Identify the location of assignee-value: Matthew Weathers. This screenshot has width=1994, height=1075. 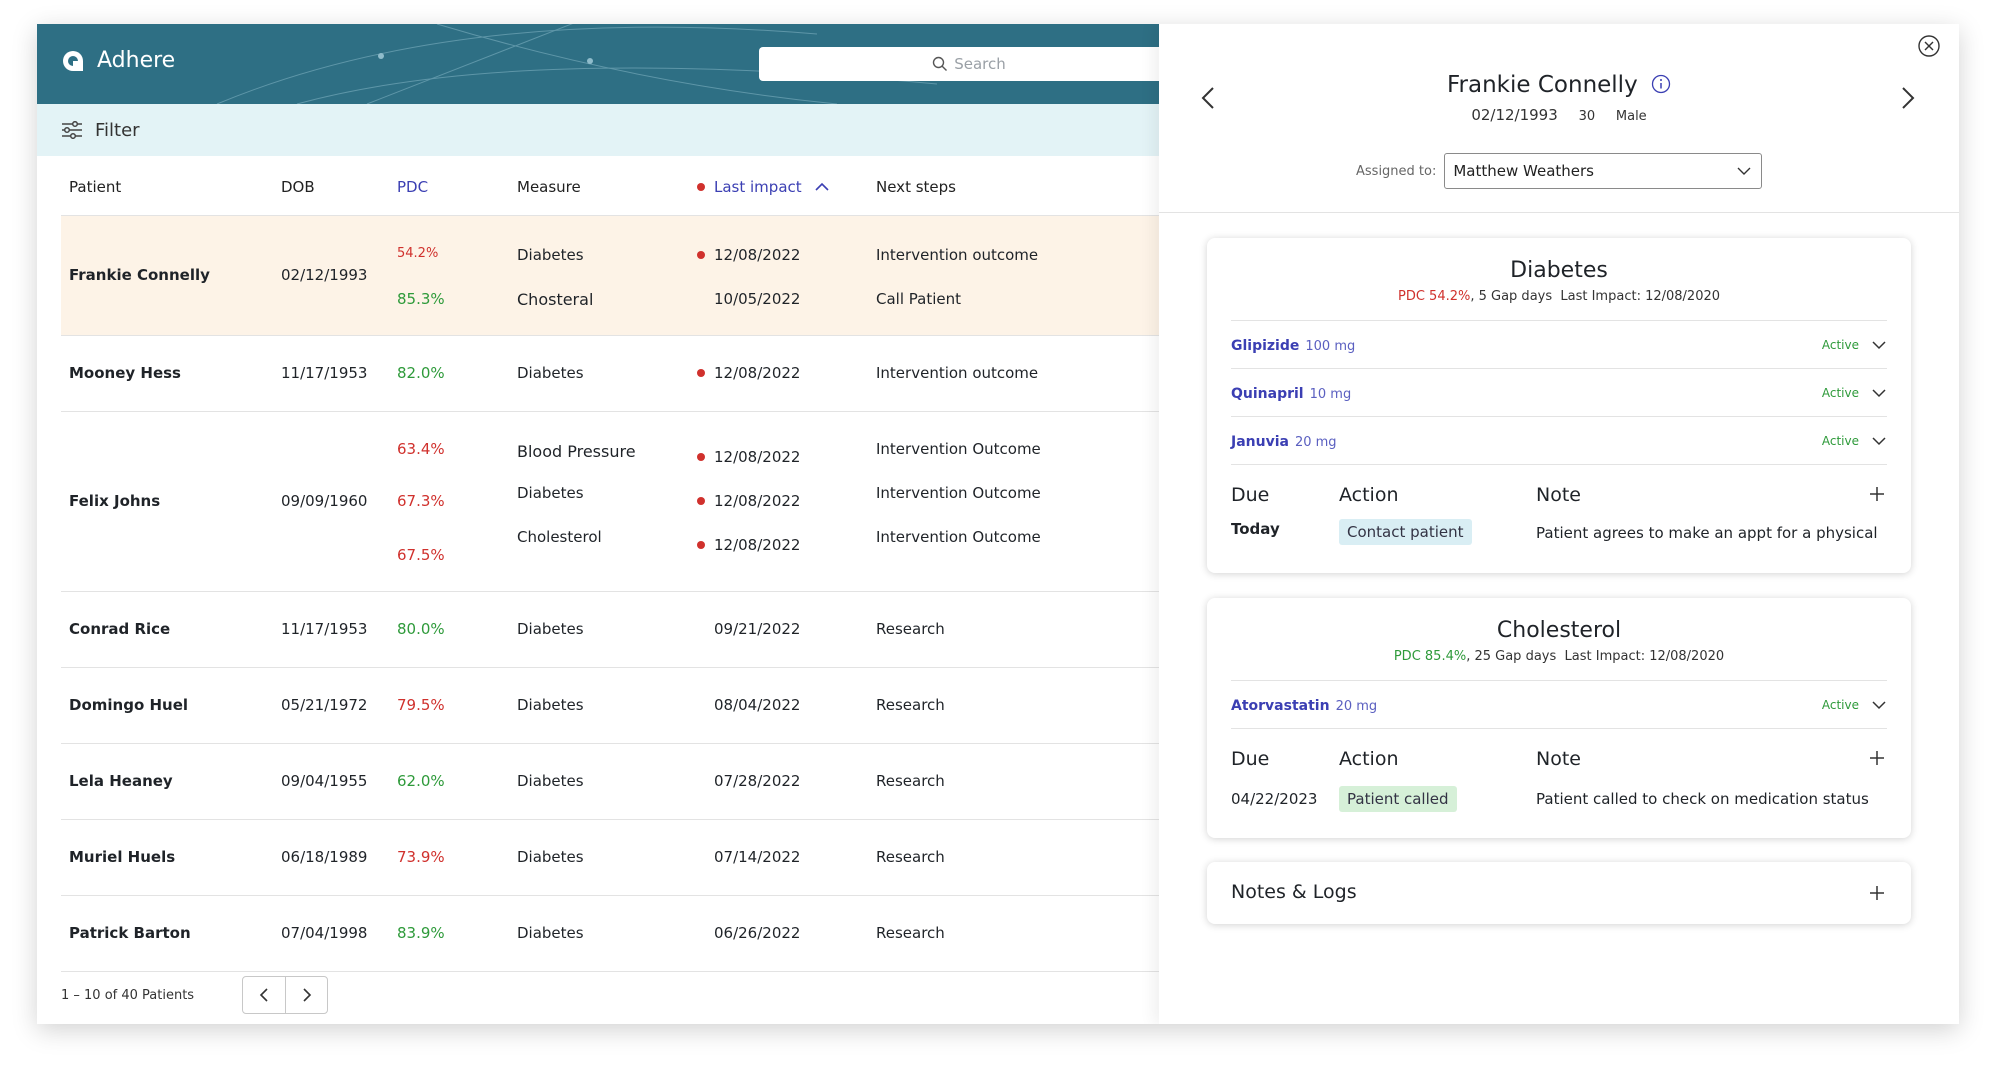
(1523, 171).